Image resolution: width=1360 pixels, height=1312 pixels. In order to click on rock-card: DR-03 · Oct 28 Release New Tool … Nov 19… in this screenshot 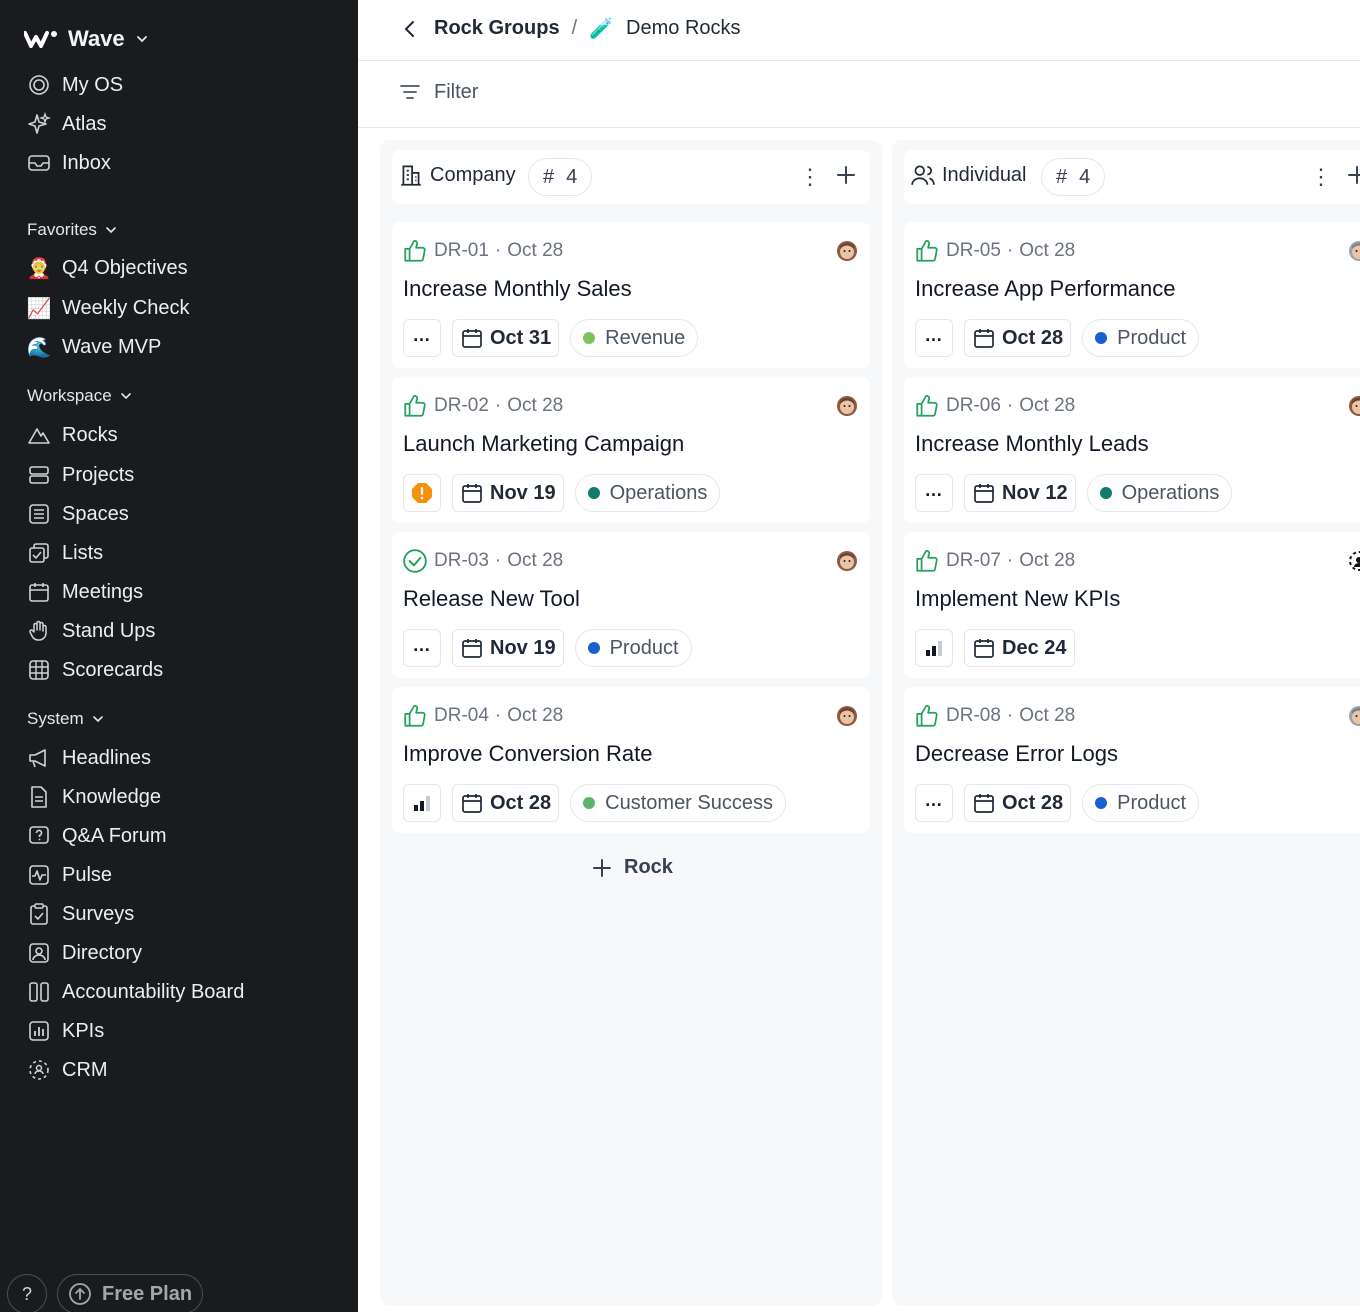, I will do `click(631, 605)`.